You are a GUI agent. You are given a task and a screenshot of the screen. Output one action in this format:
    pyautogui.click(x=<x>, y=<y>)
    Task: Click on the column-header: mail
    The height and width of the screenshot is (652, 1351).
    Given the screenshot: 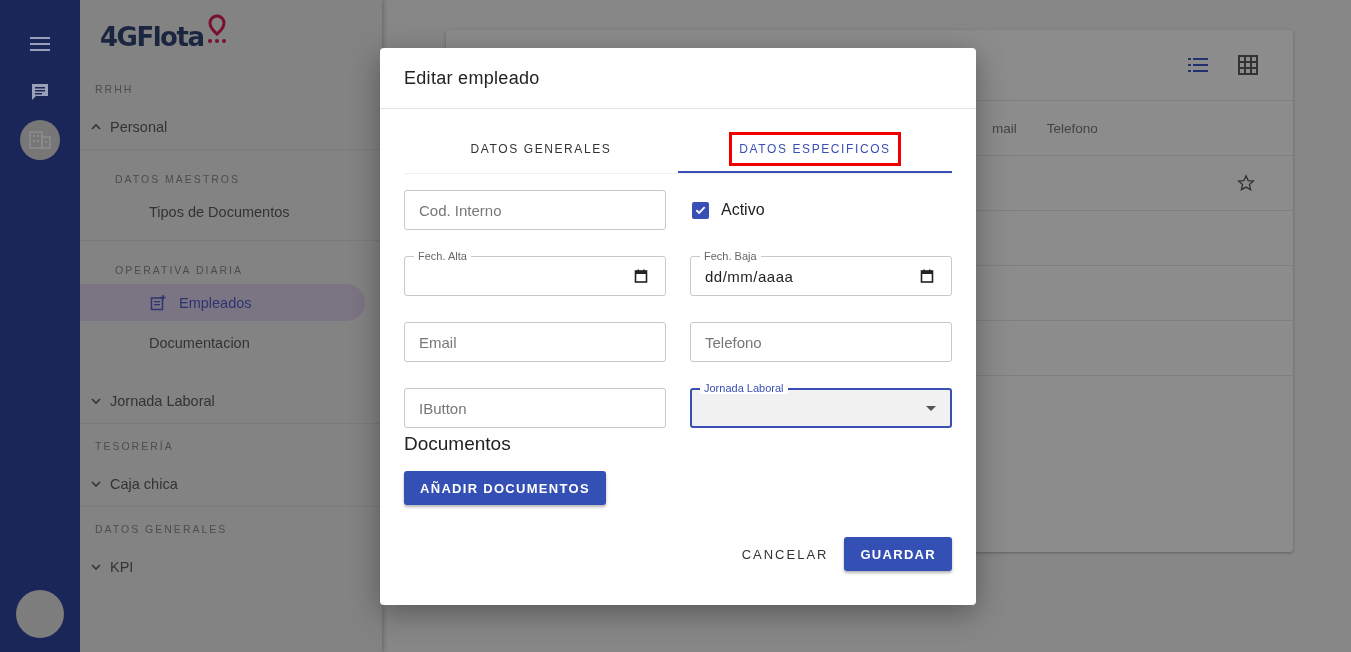 What is the action you would take?
    pyautogui.click(x=1004, y=128)
    